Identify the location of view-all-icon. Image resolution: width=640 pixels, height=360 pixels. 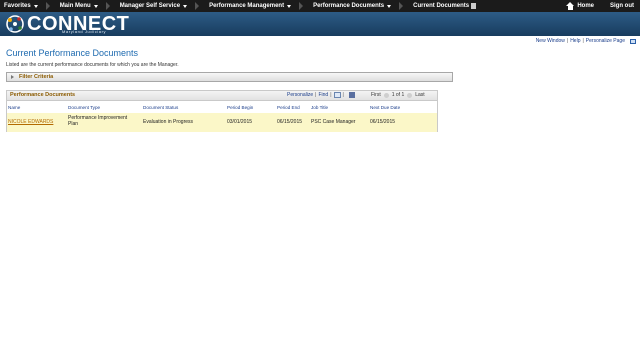
(337, 95).